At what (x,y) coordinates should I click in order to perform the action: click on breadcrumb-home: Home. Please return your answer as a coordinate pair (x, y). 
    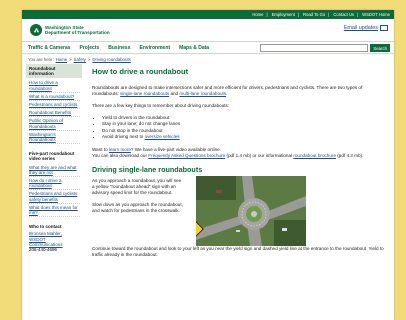
    Looking at the image, I should click on (61, 59).